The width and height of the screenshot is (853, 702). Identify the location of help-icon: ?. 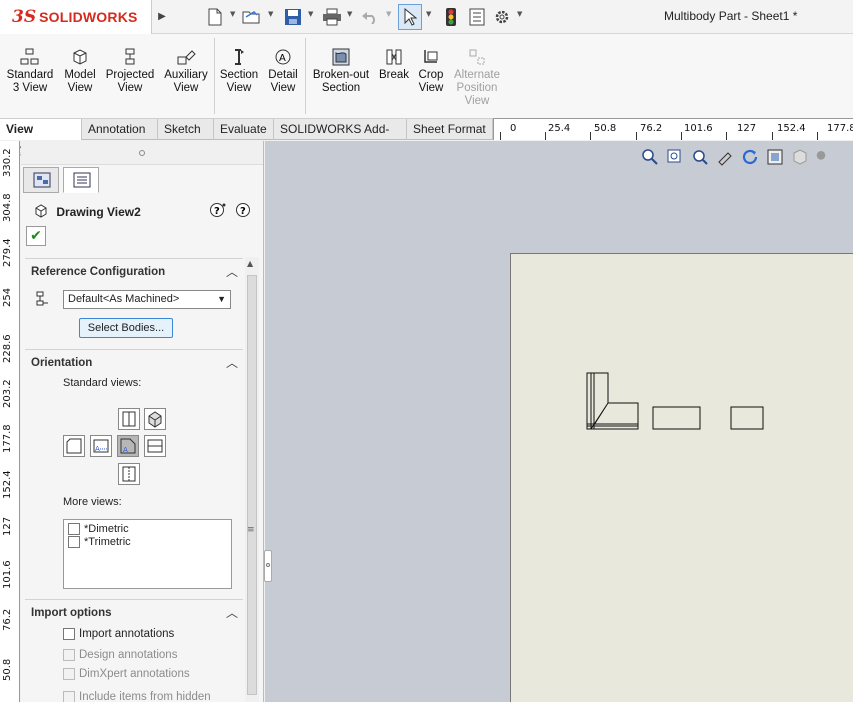
(244, 210).